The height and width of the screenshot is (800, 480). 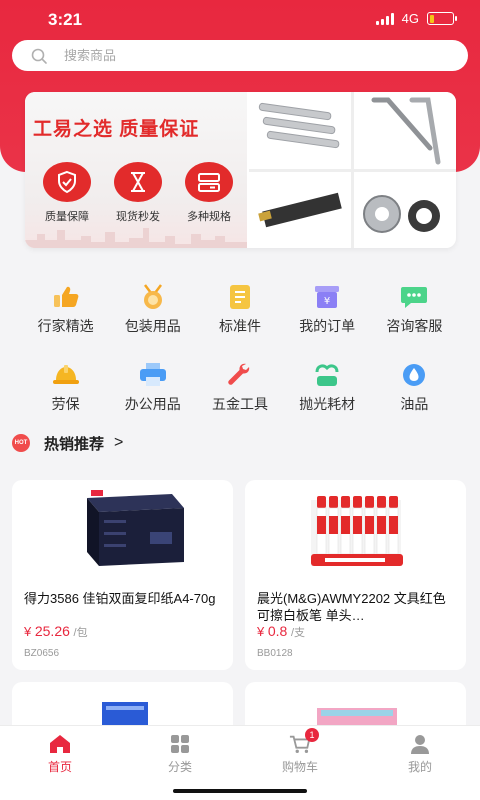 I want to click on oil-drop-icon, so click(x=414, y=375).